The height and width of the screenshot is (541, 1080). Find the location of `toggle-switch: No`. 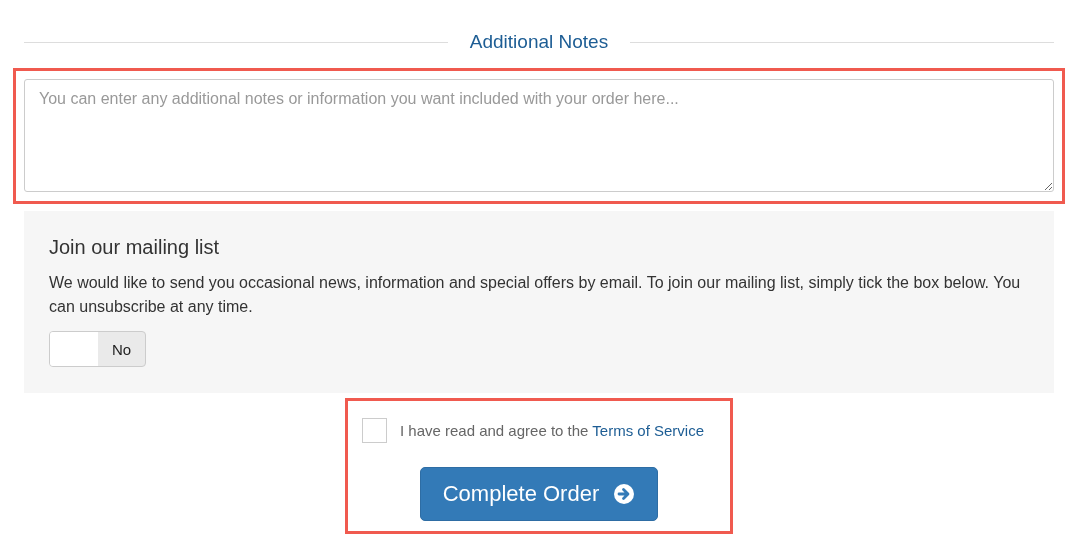

toggle-switch: No is located at coordinates (97, 349).